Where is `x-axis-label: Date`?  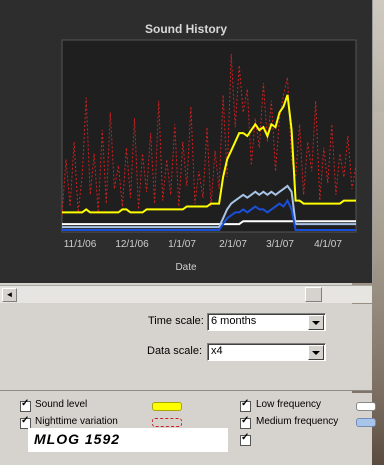 x-axis-label: Date is located at coordinates (186, 267).